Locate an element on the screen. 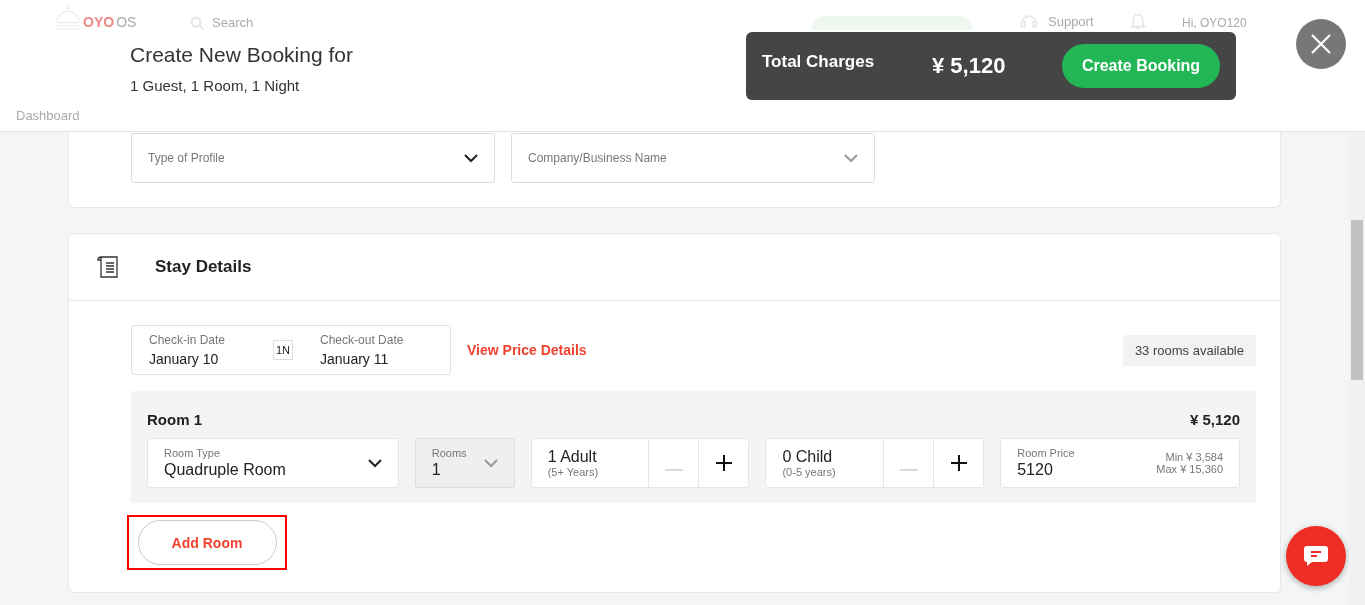  price-details-link: View Price Details is located at coordinates (795, 350).